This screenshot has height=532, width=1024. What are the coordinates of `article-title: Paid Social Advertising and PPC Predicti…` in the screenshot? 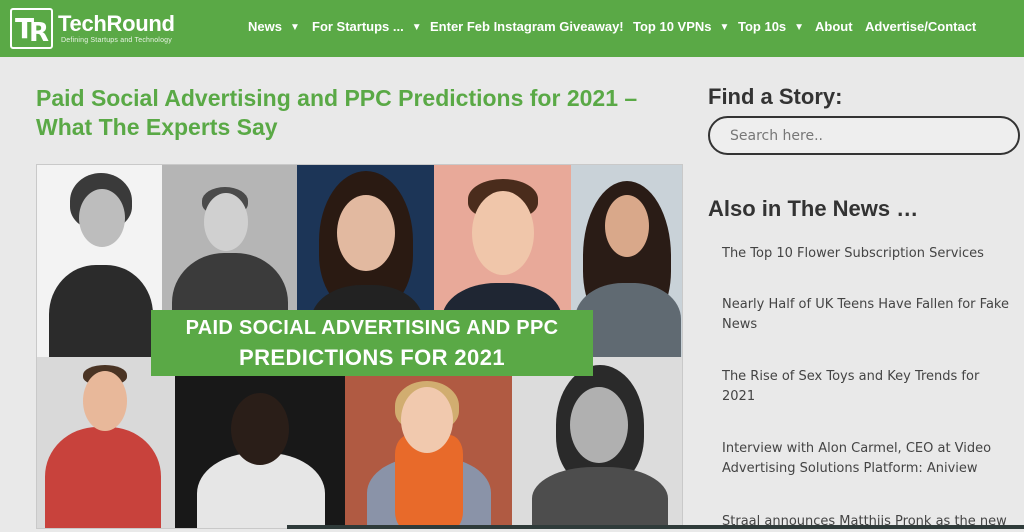 It's located at (361, 113).